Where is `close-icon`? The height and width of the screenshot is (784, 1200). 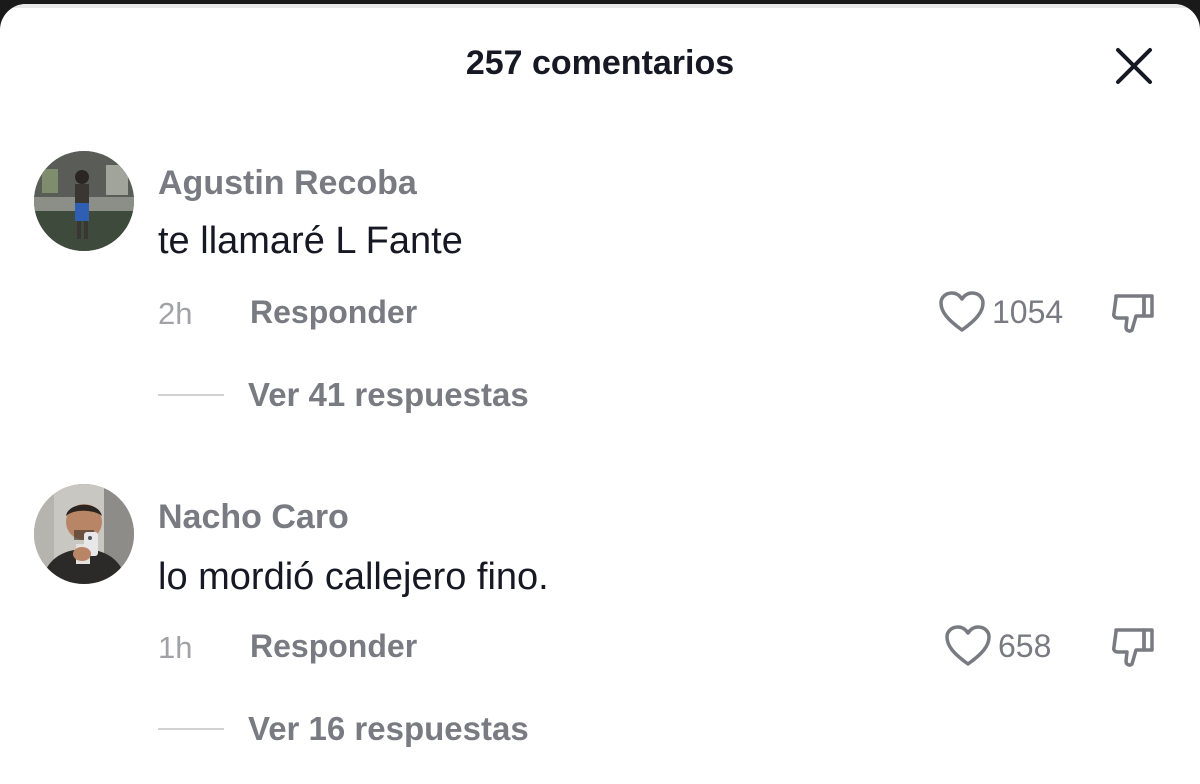
close-icon is located at coordinates (1134, 66).